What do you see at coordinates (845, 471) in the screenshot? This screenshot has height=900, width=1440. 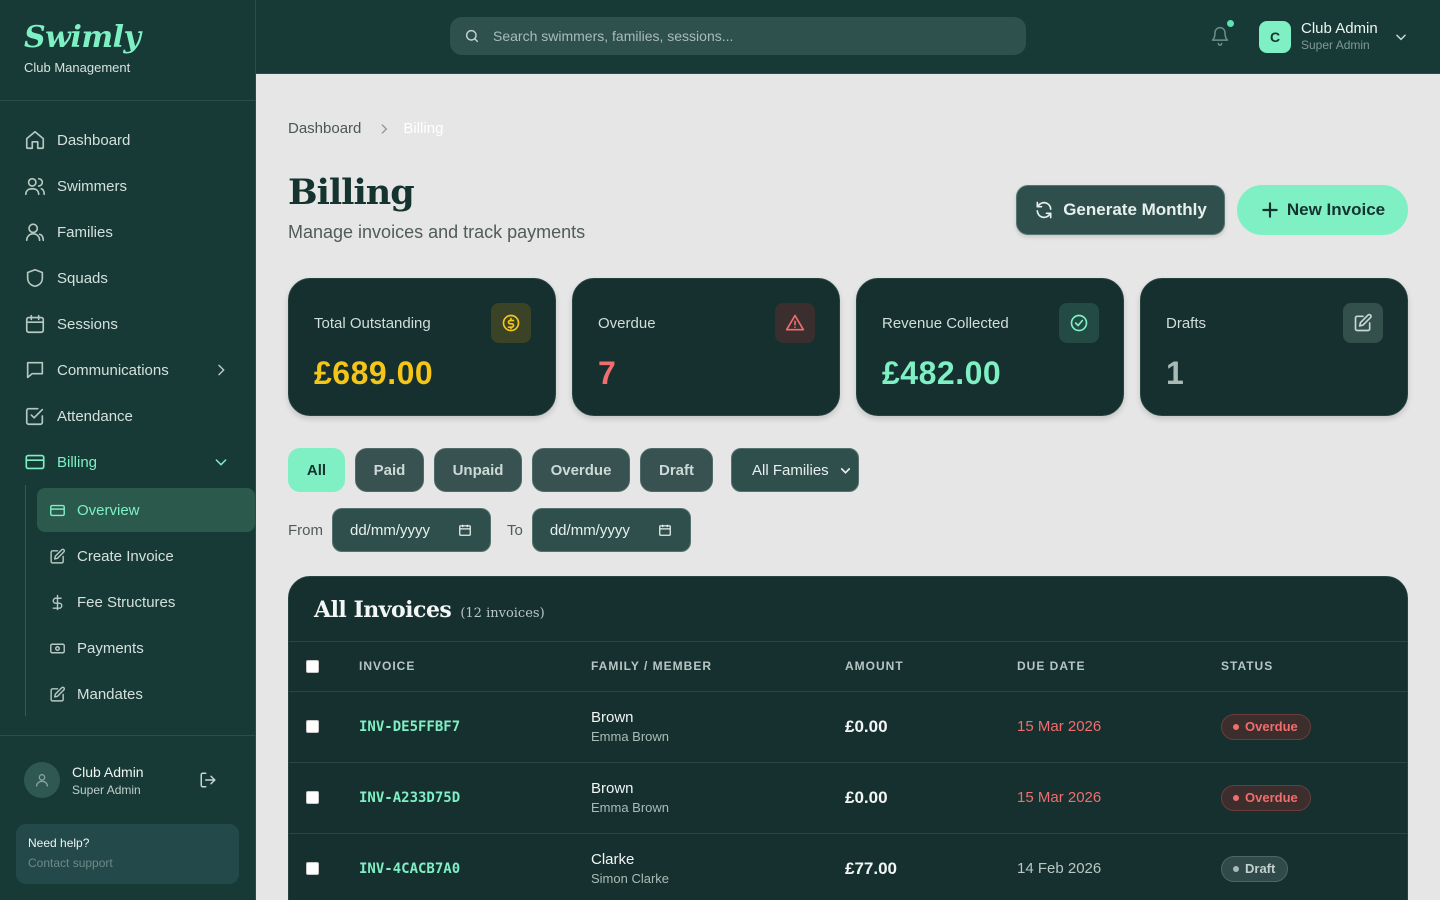 I see `chevron-down-icon` at bounding box center [845, 471].